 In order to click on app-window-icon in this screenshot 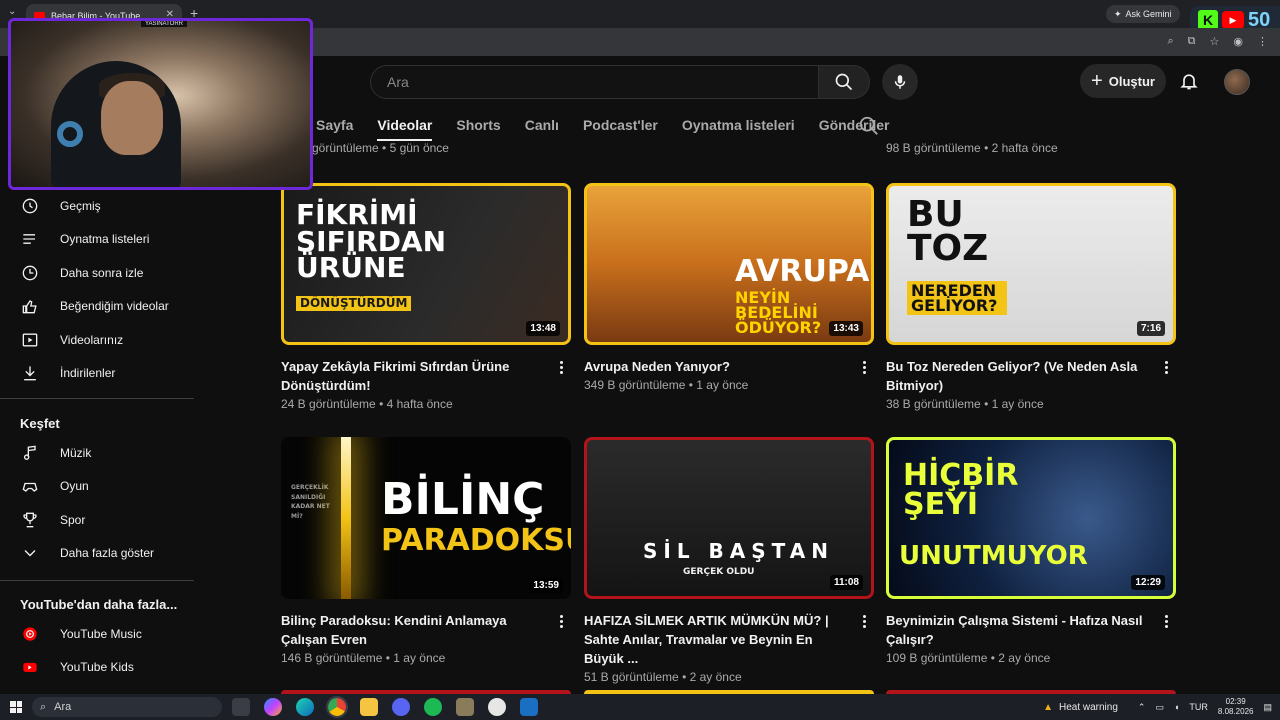, I will do `click(529, 707)`.